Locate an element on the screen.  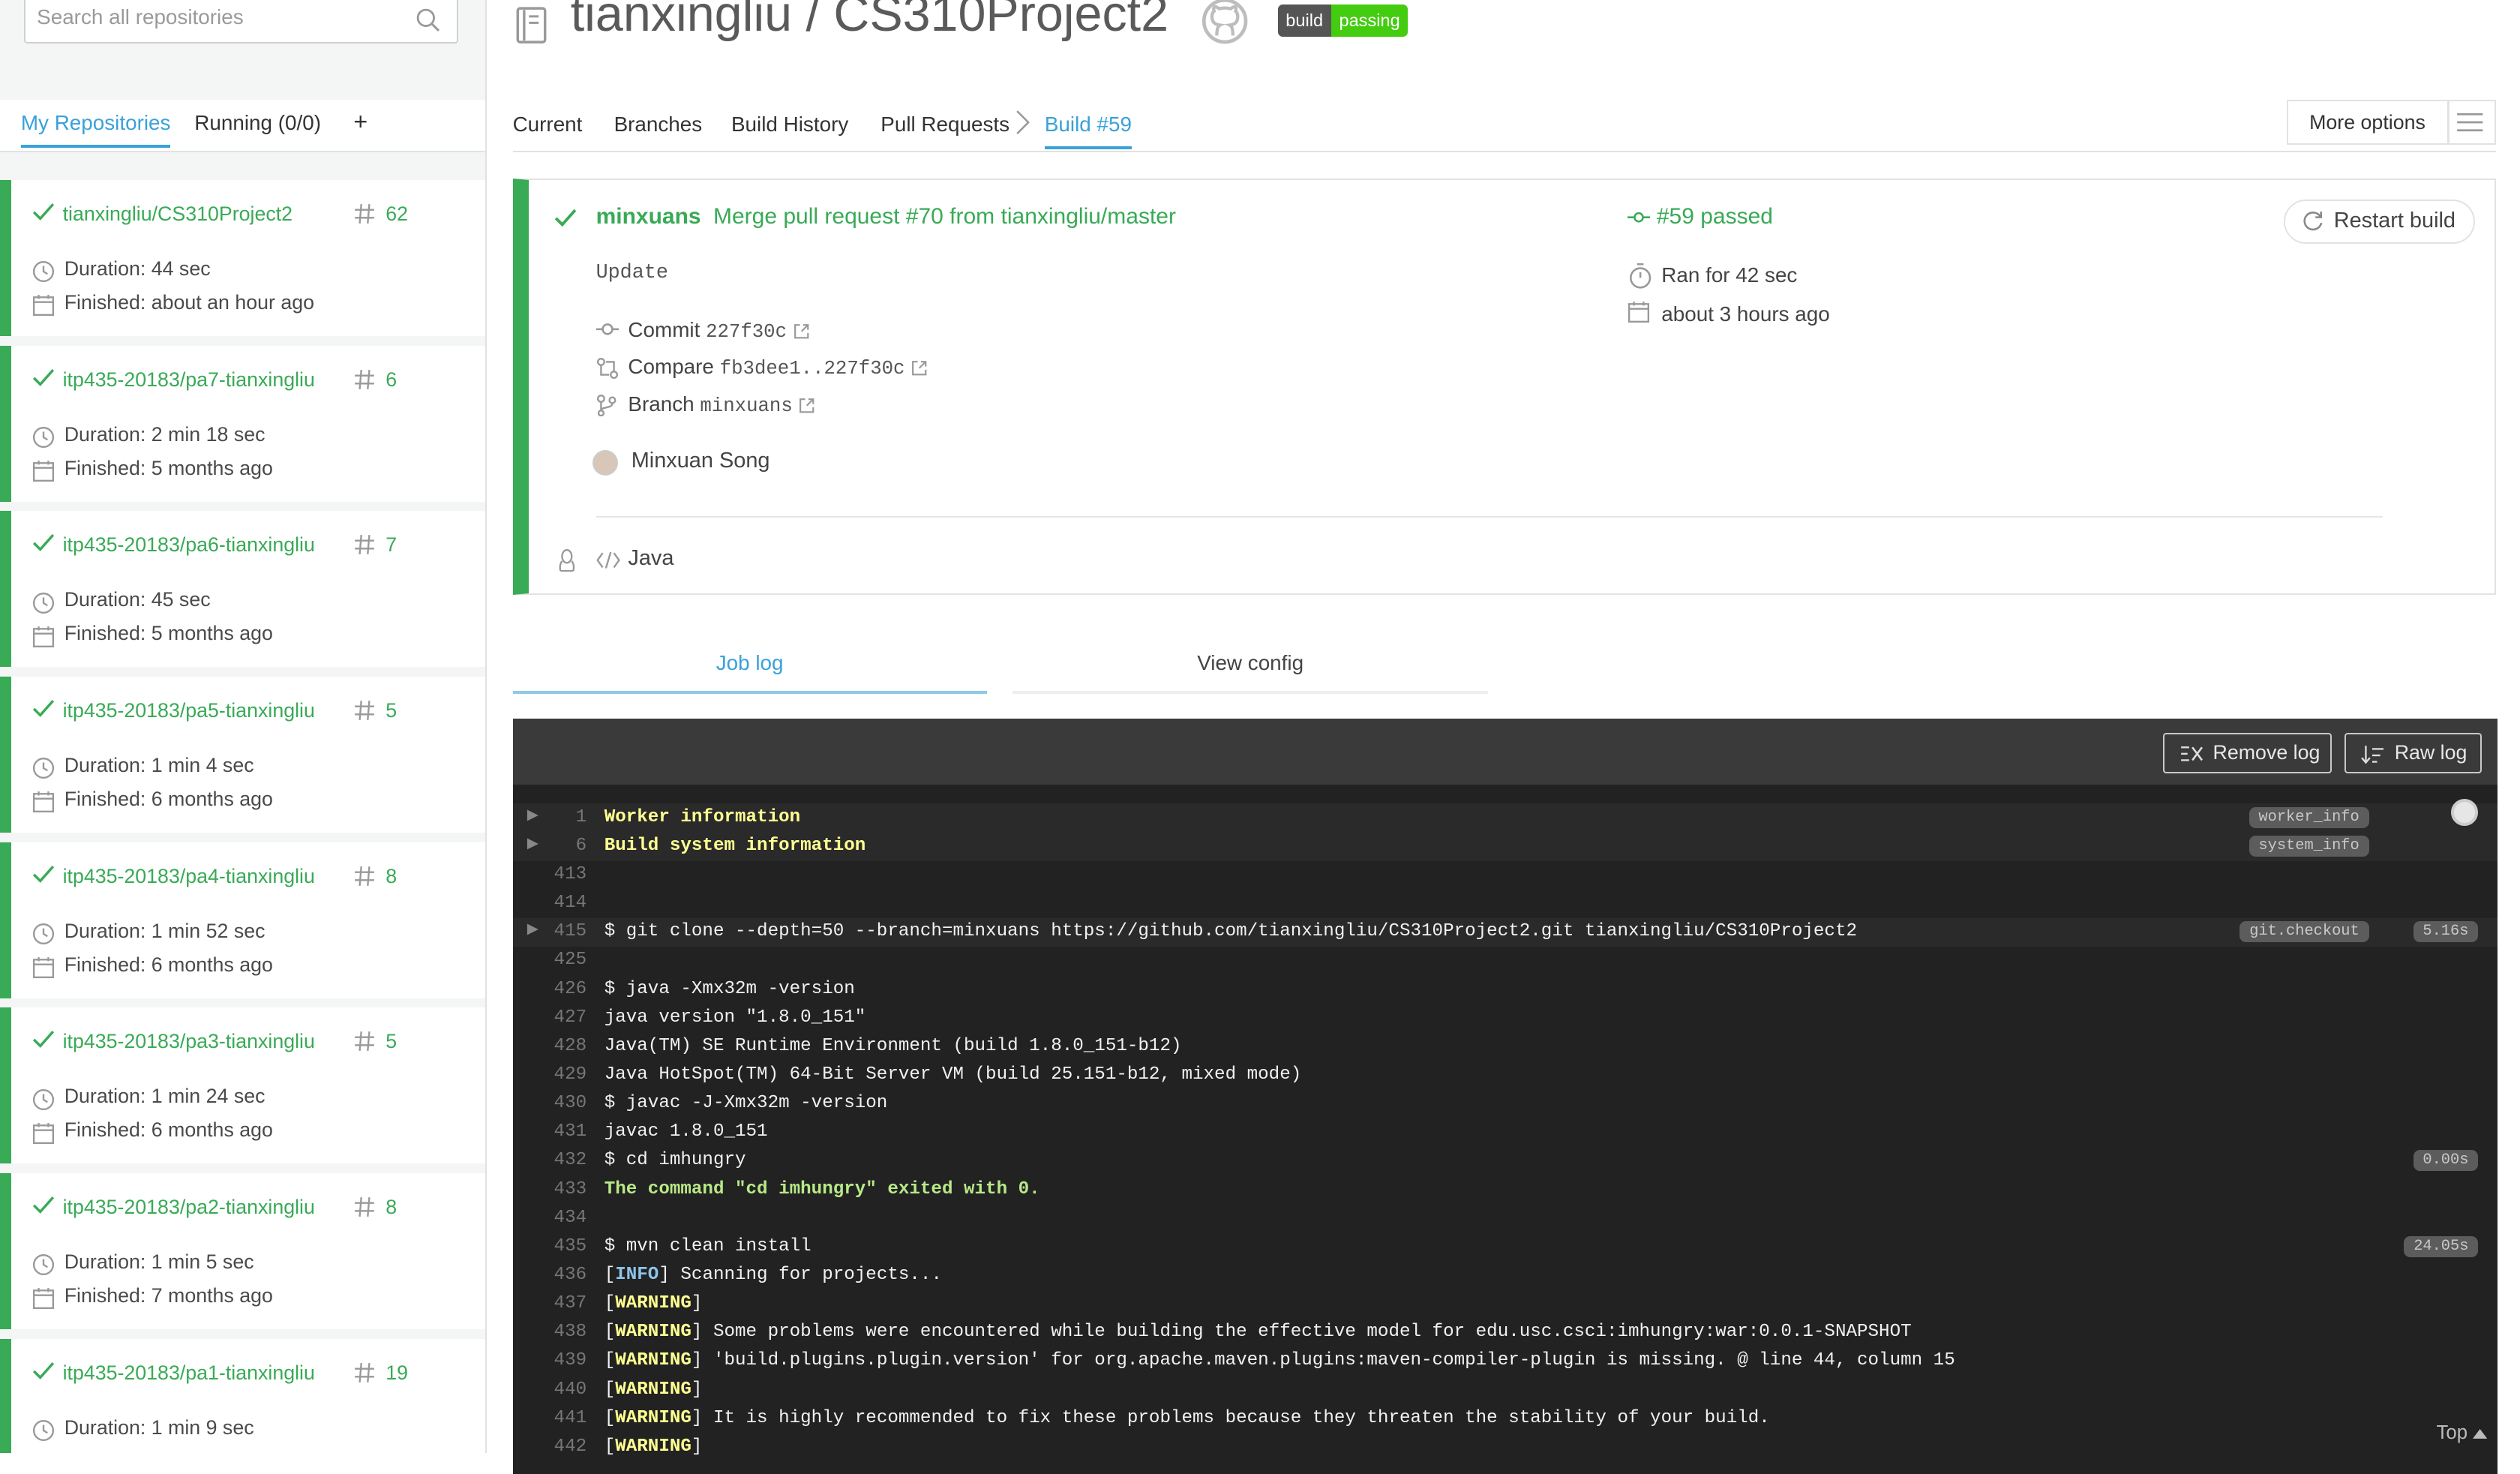
hash-icon is located at coordinates (364, 214).